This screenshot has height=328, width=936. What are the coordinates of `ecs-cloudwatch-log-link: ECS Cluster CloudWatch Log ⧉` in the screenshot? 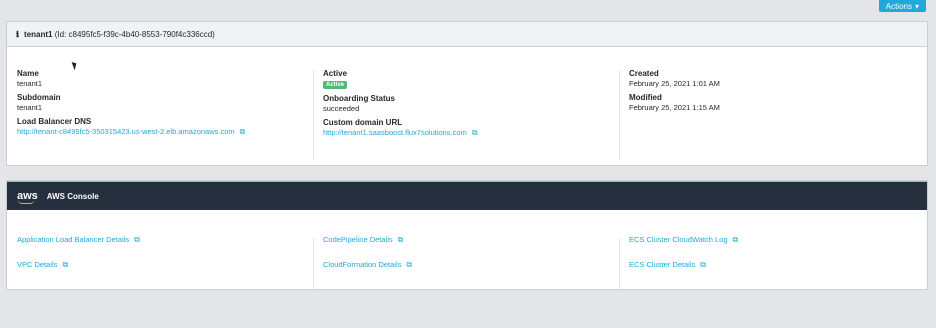 It's located at (778, 240).